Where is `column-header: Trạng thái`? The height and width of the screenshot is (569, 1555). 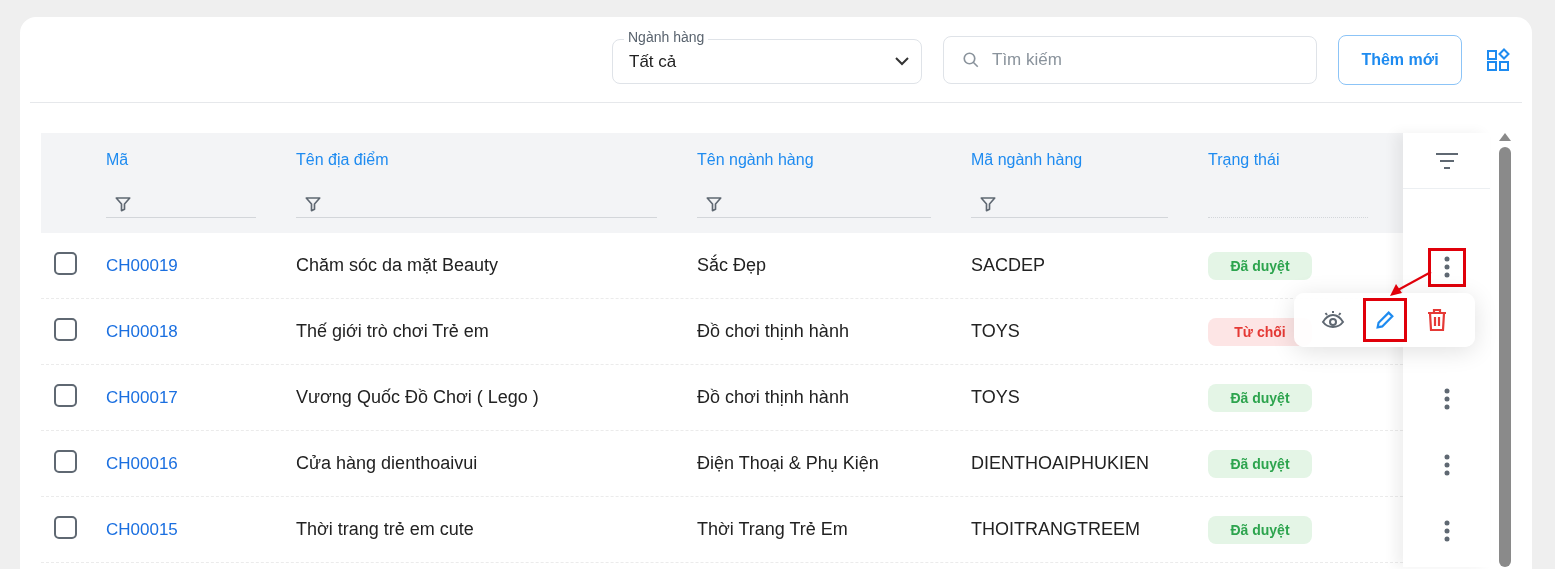 column-header: Trạng thái is located at coordinates (1288, 160).